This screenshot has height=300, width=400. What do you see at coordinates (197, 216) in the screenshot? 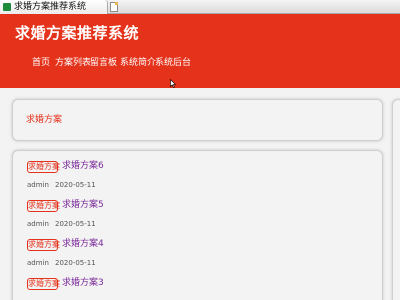
I see `list-item: 求婚方案 求婚方案5 admin 2020-05-11` at bounding box center [197, 216].